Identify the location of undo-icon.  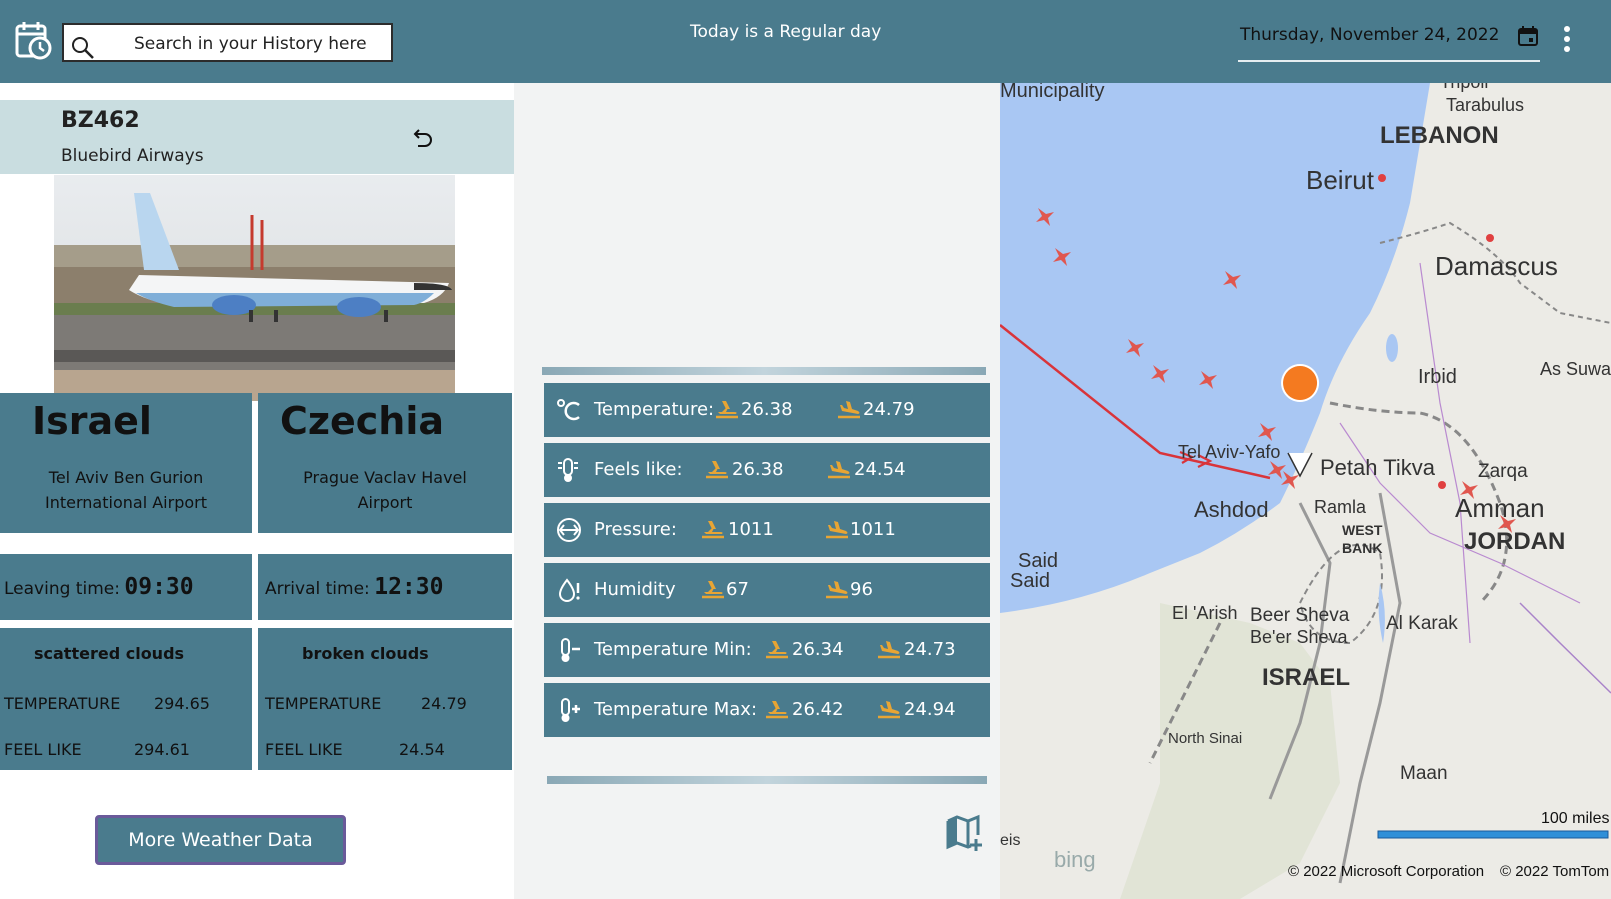
(422, 138).